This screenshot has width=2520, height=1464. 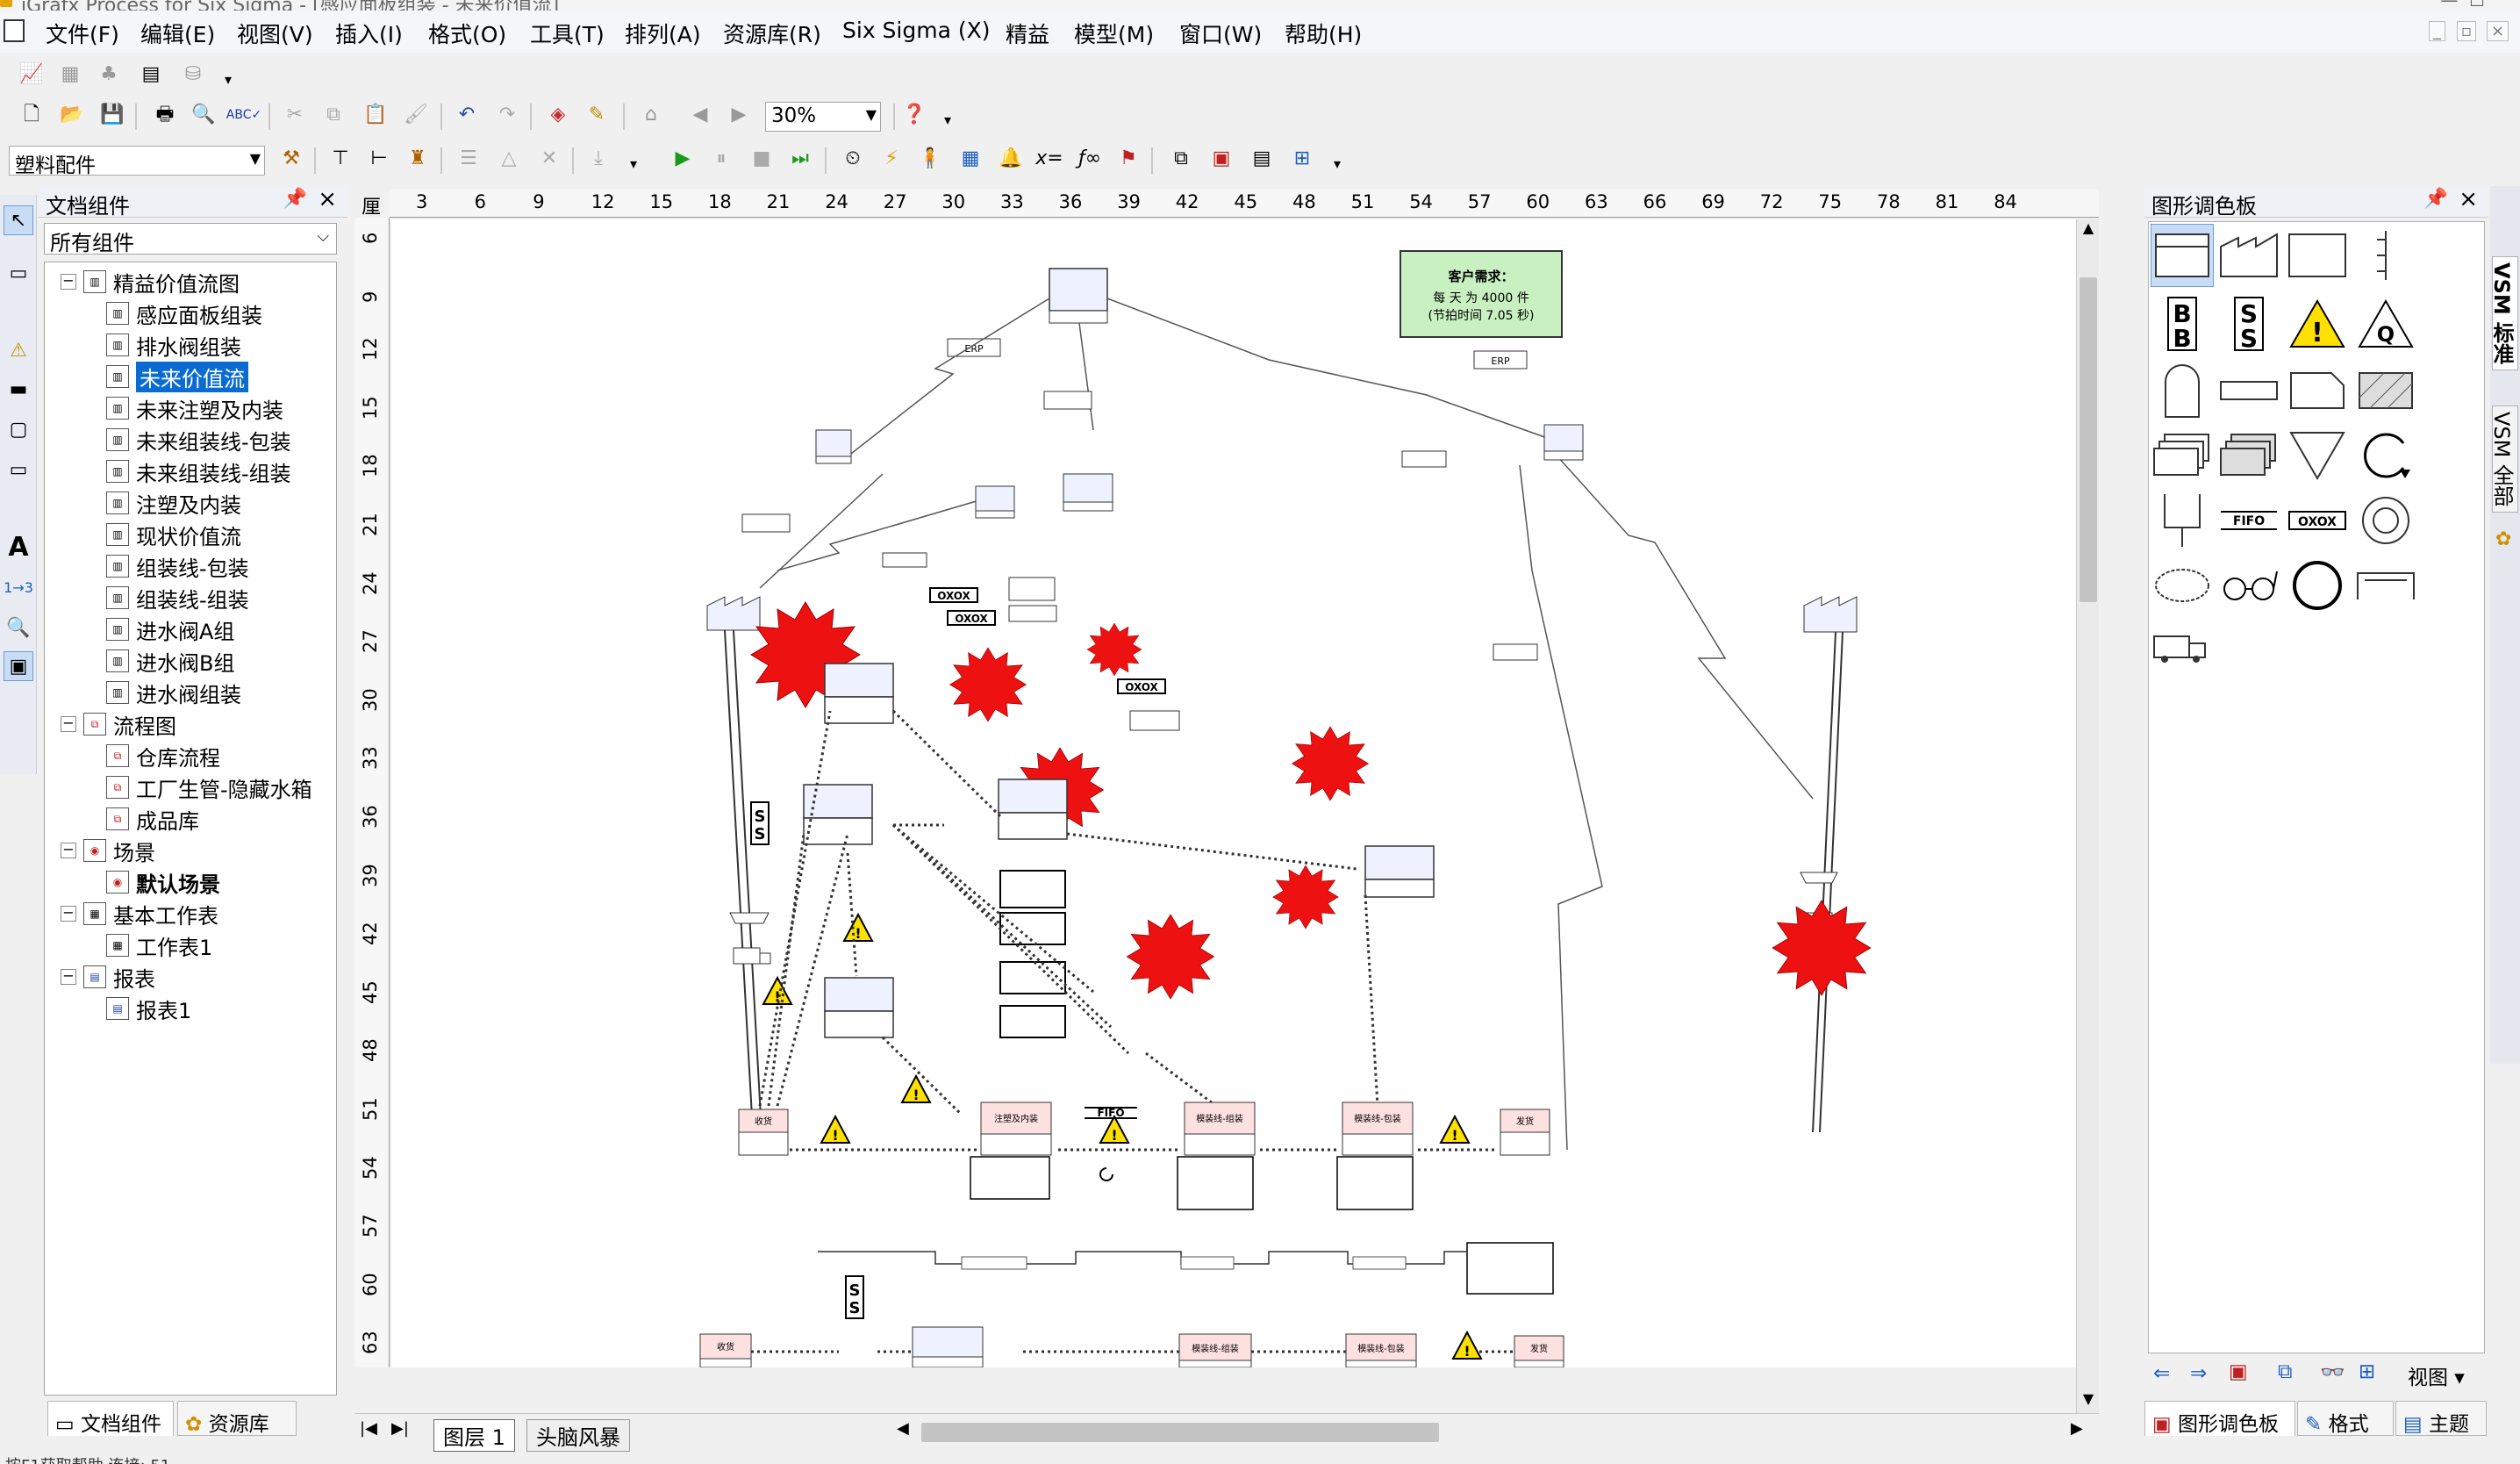 I want to click on customer-factory-icon, so click(x=1830, y=614).